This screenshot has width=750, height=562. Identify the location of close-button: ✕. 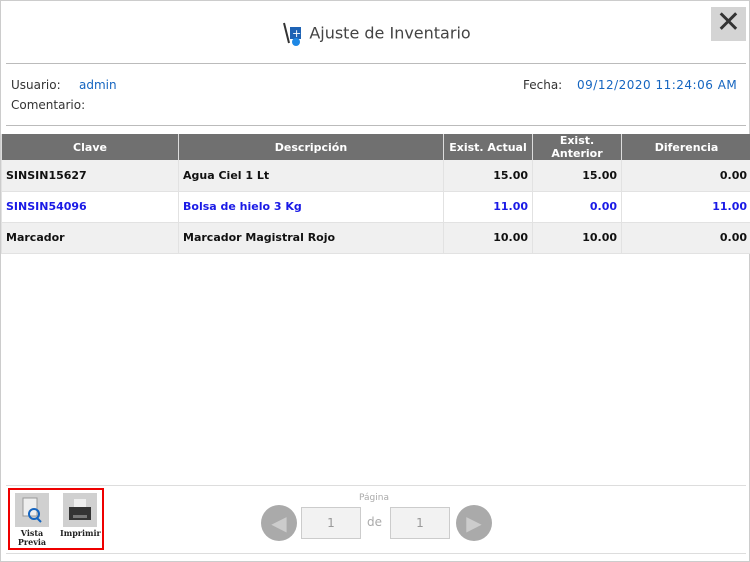
(728, 24).